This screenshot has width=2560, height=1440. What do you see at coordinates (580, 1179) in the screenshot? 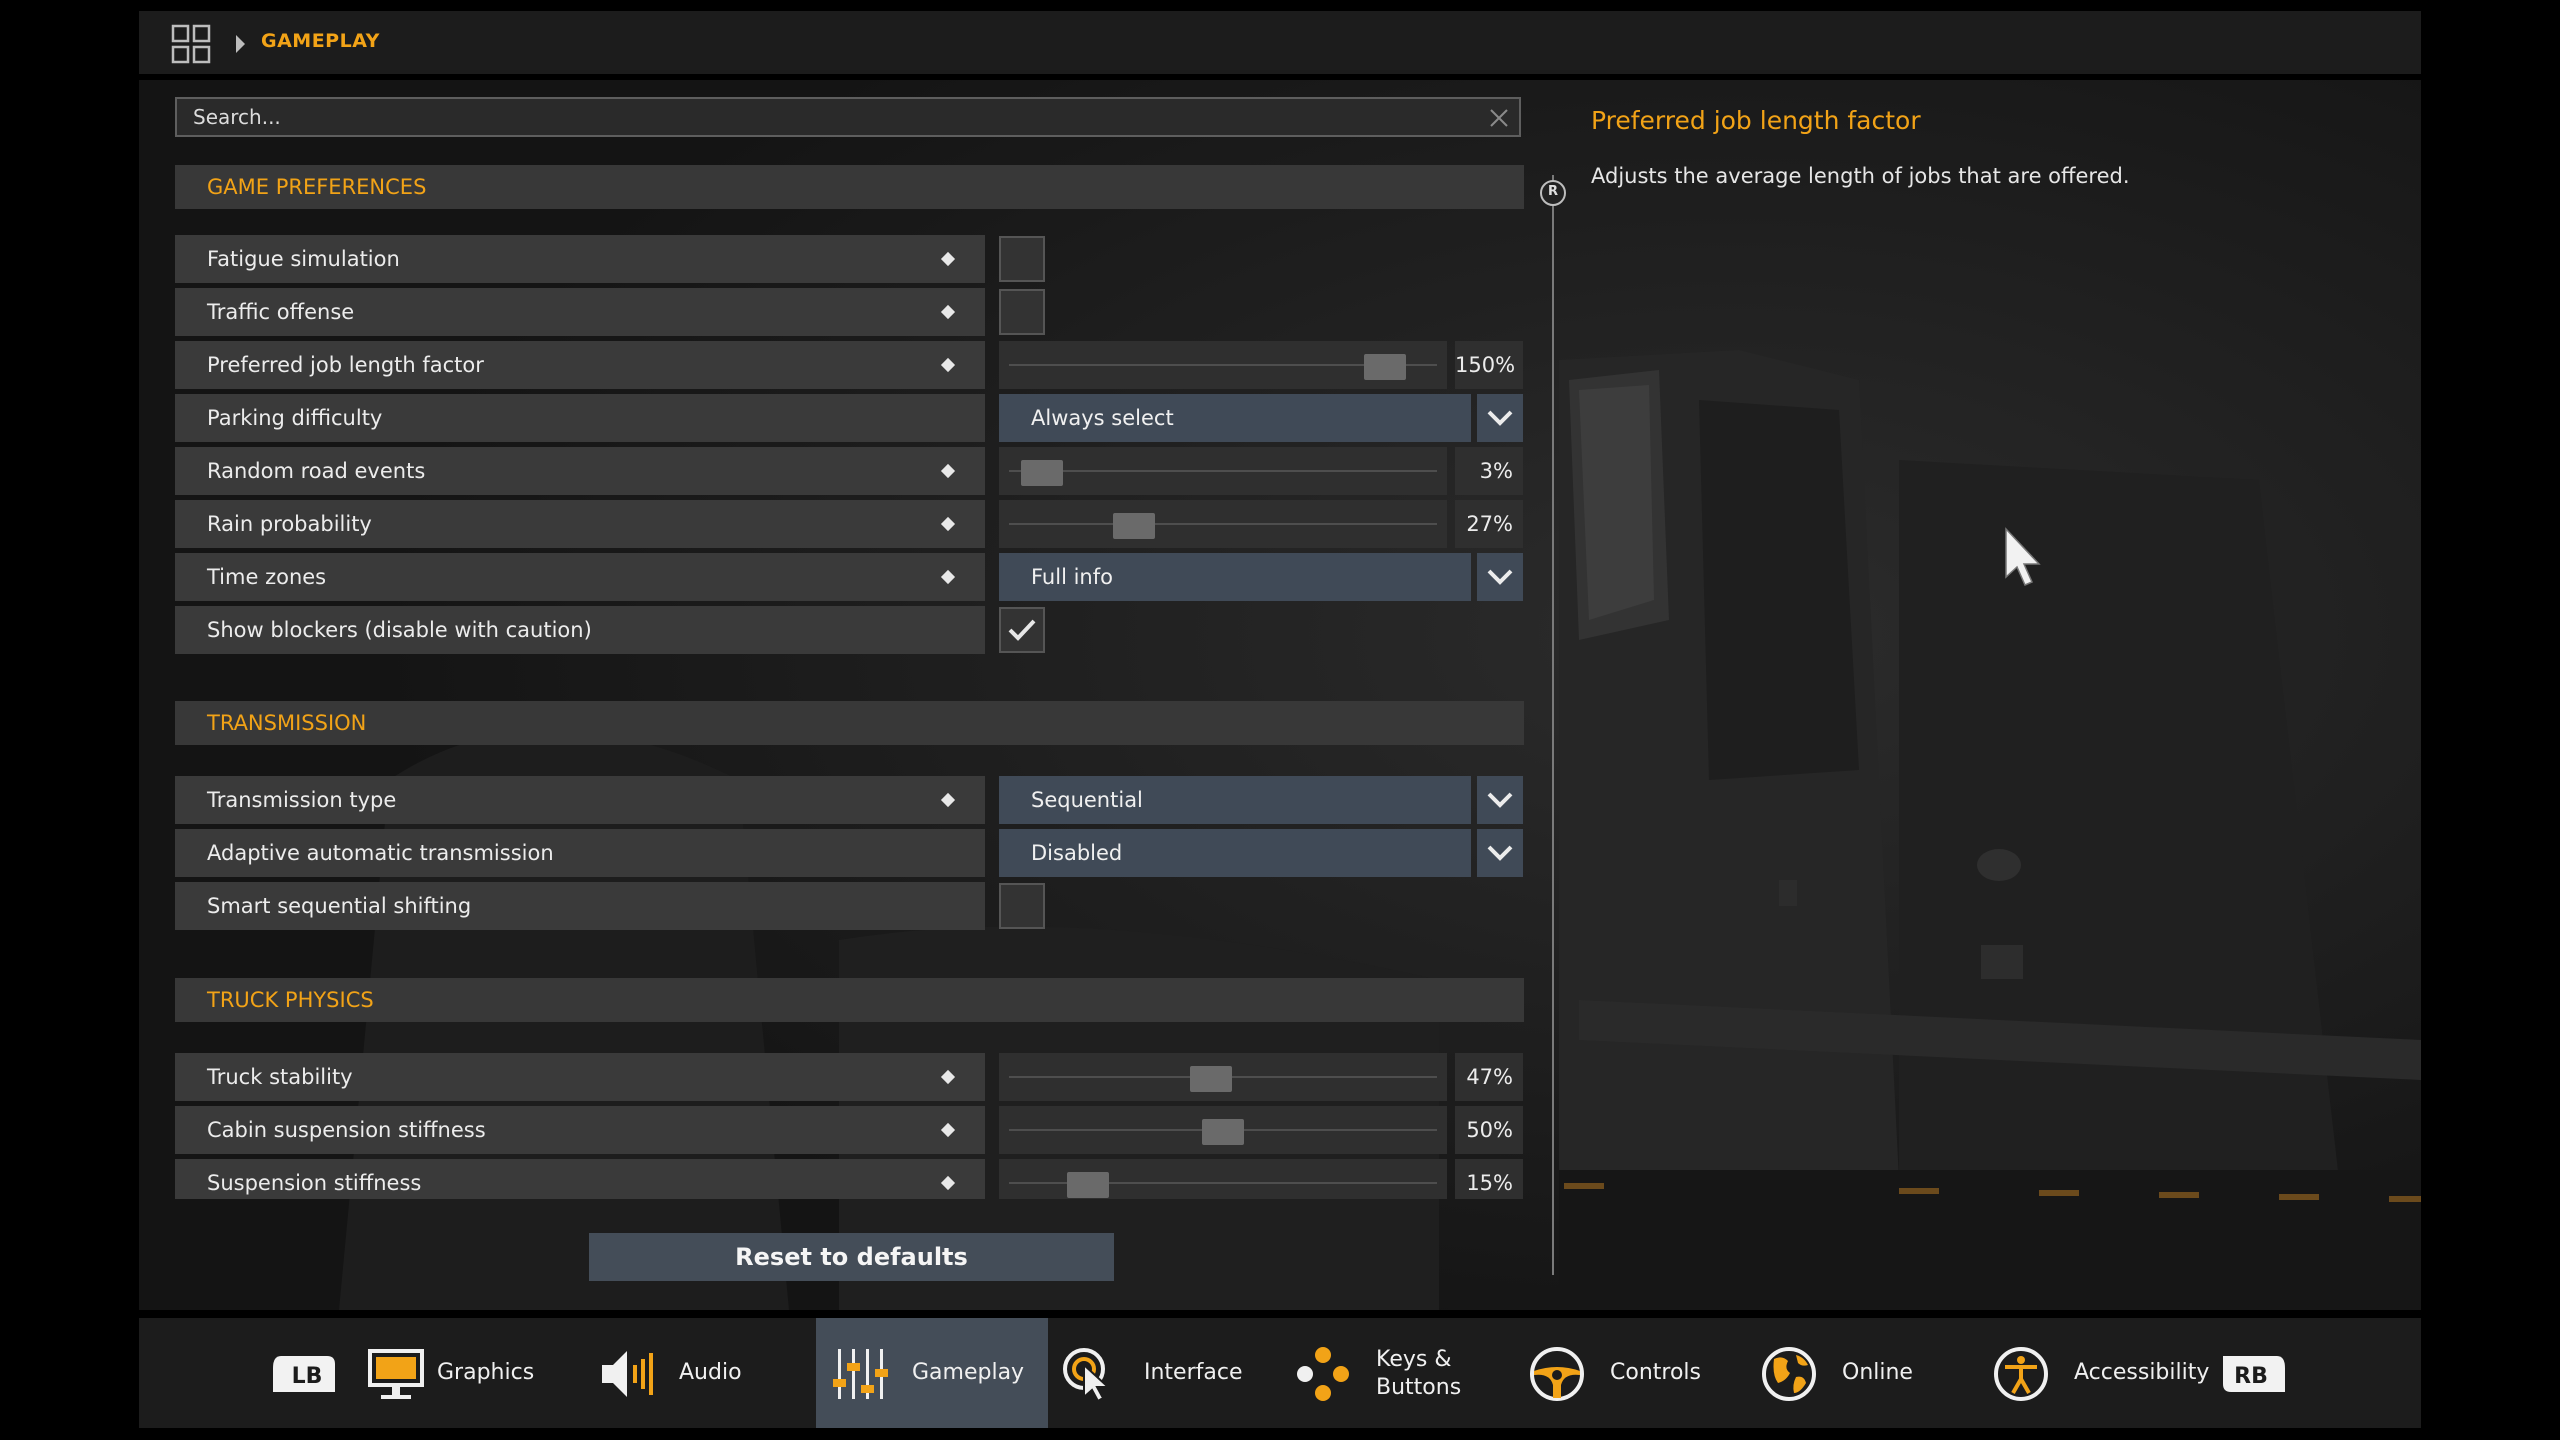
I see `setting-suspension-stiffness: Suspension stiffness` at bounding box center [580, 1179].